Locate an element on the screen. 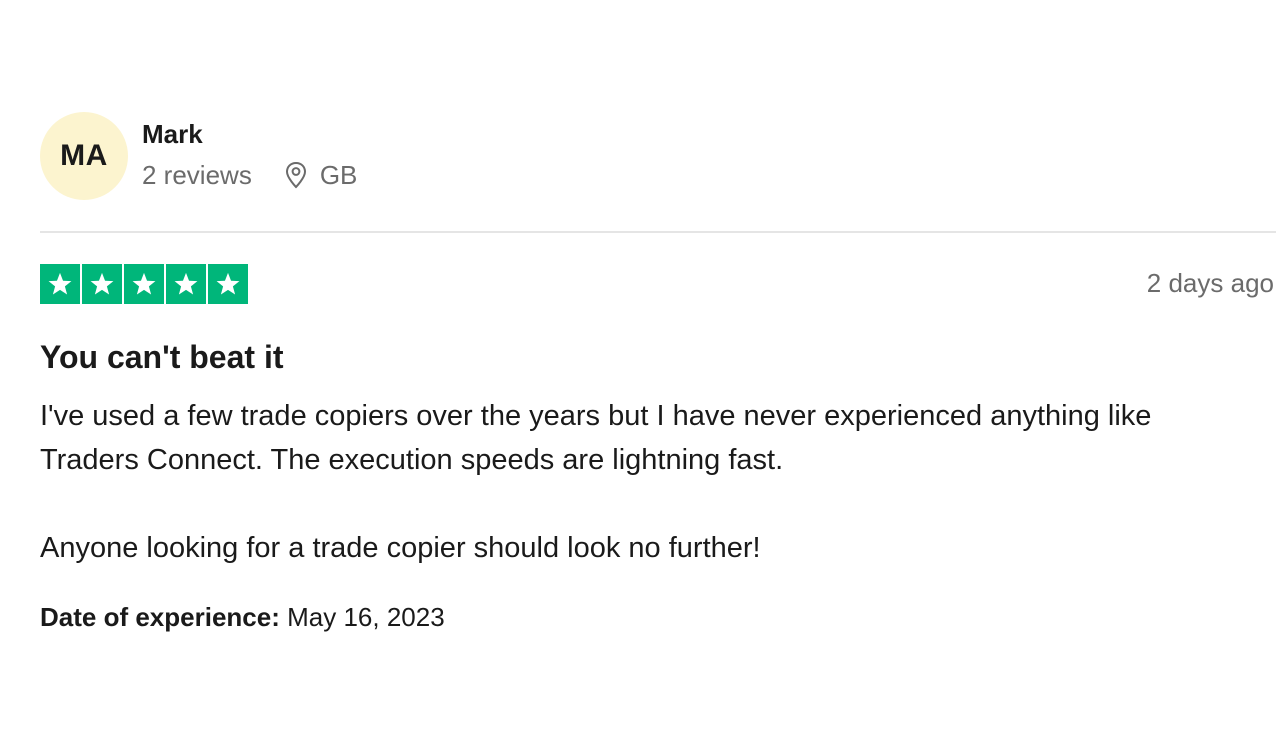 The image size is (1280, 730). date-of-experience: Date of experience: May 16, 2023 is located at coordinates (242, 617).